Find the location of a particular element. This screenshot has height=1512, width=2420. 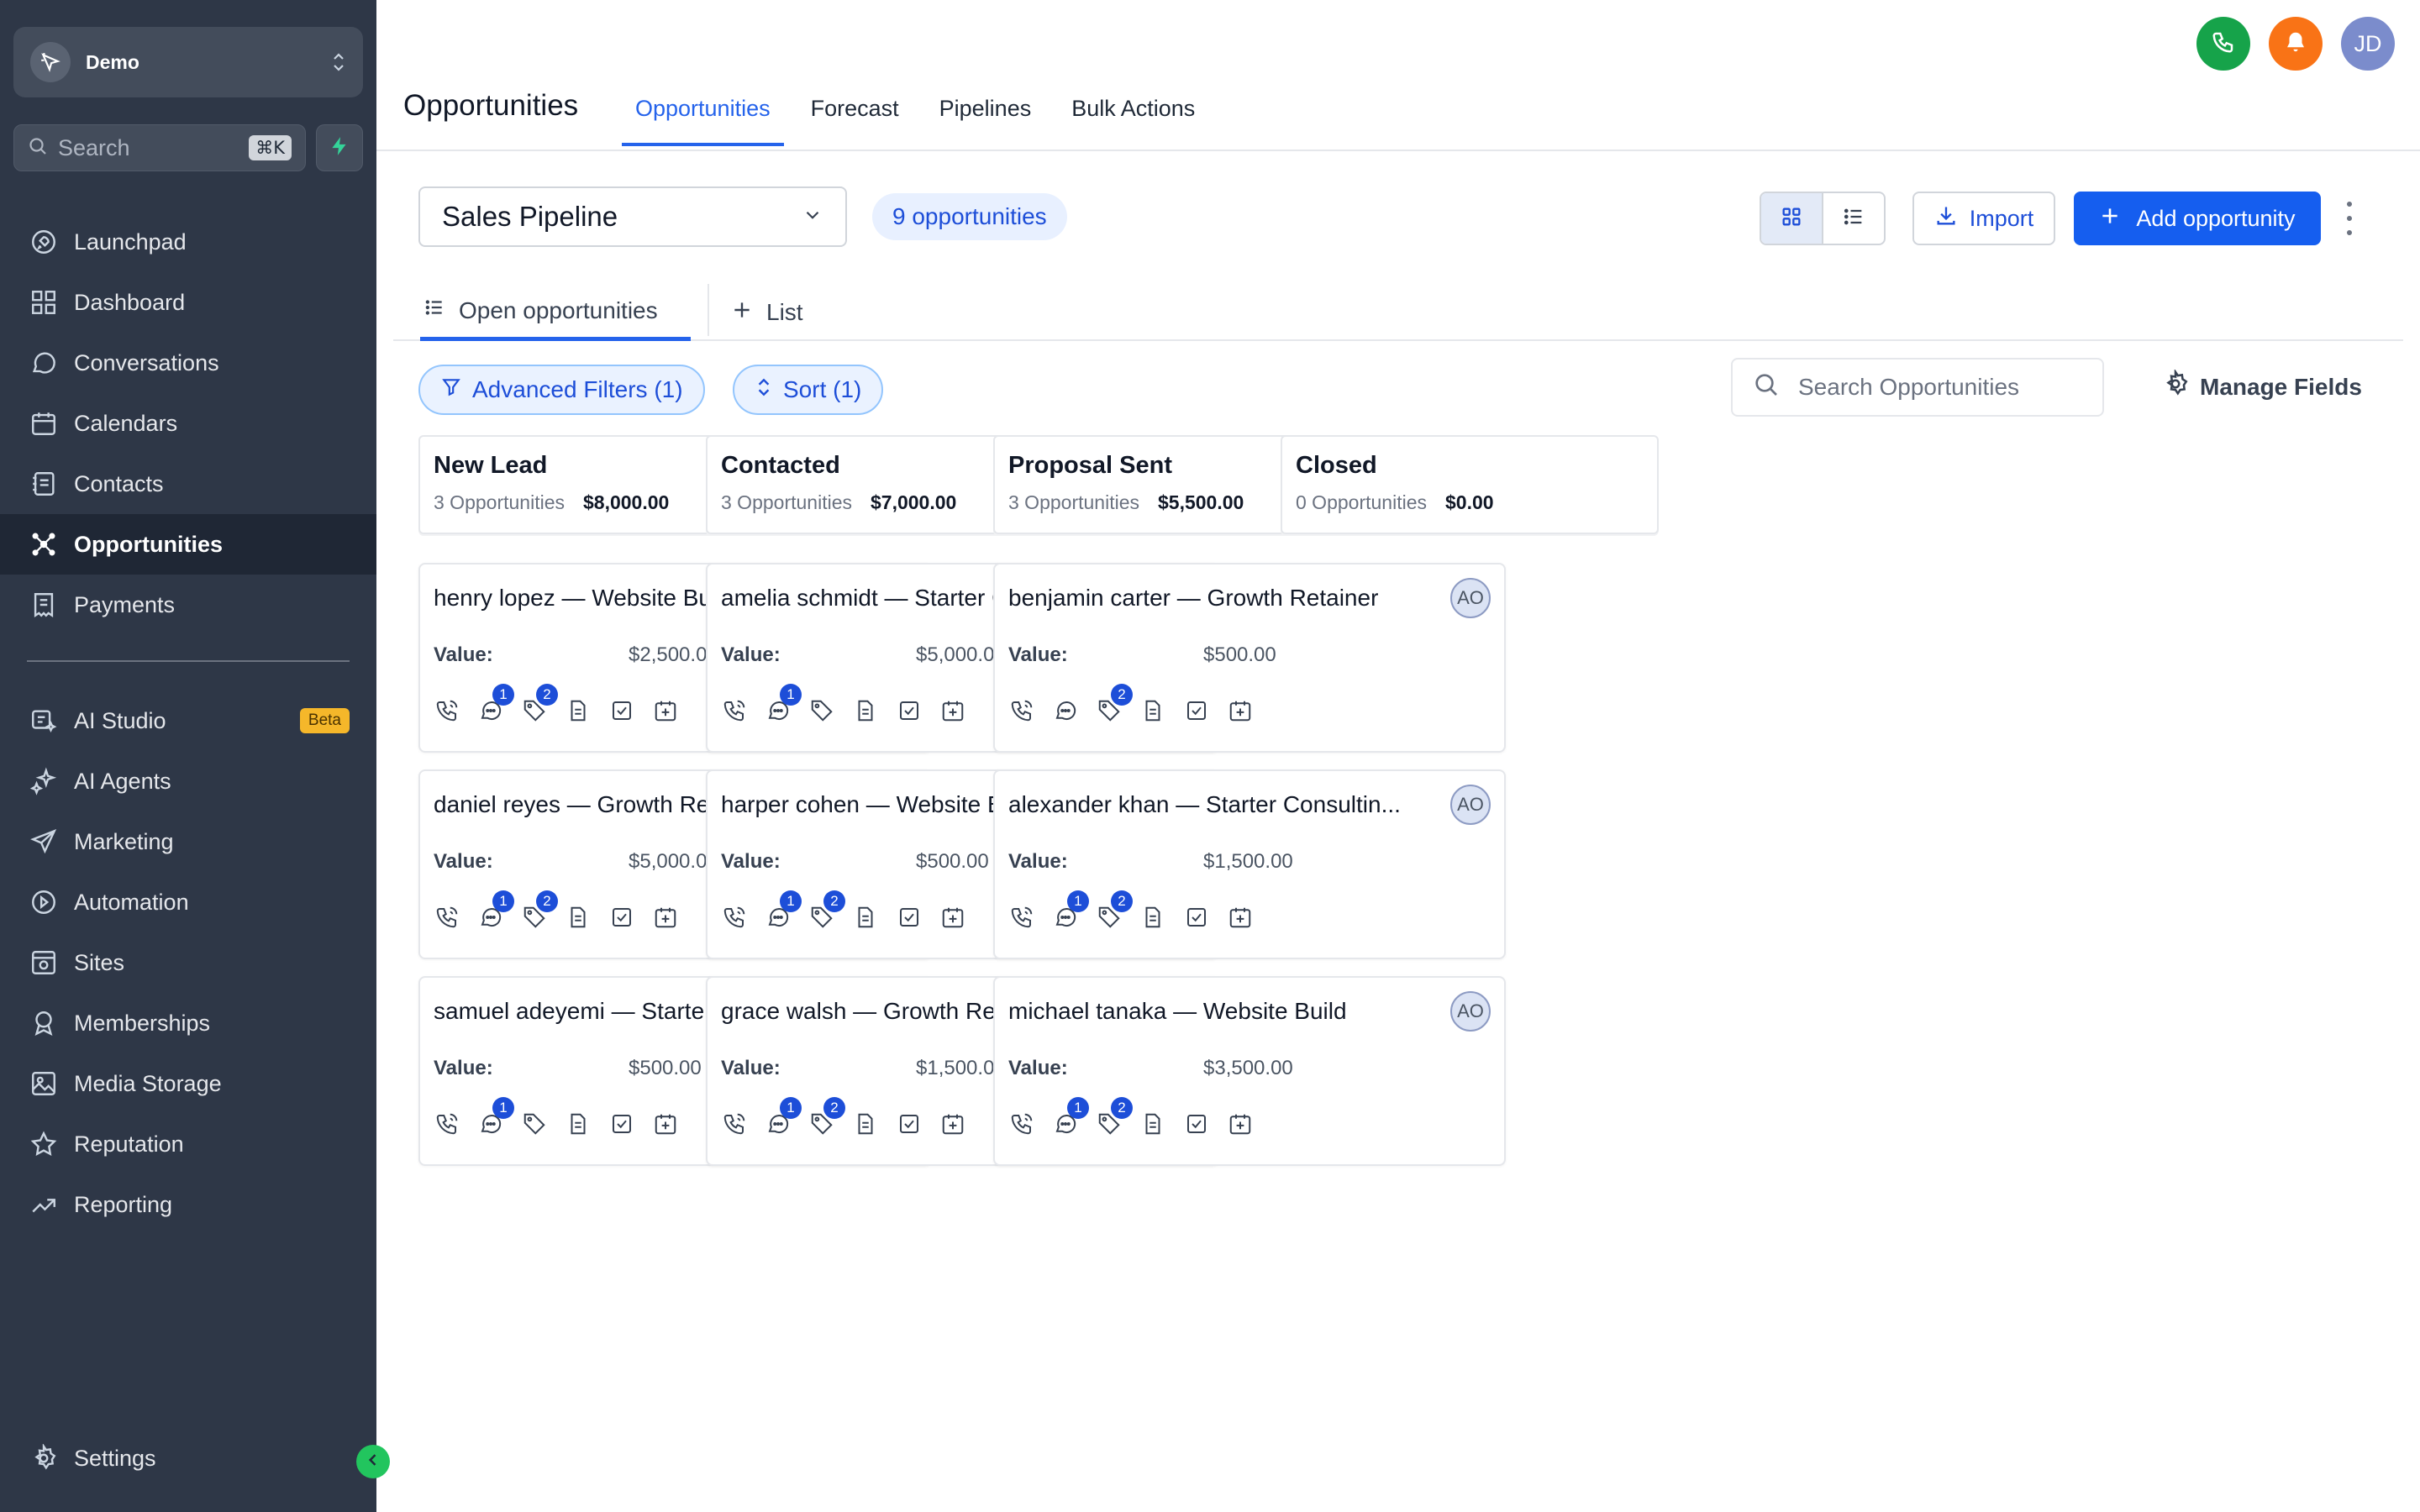

sidebar-item-calendars: Calendars is located at coordinates (188, 423).